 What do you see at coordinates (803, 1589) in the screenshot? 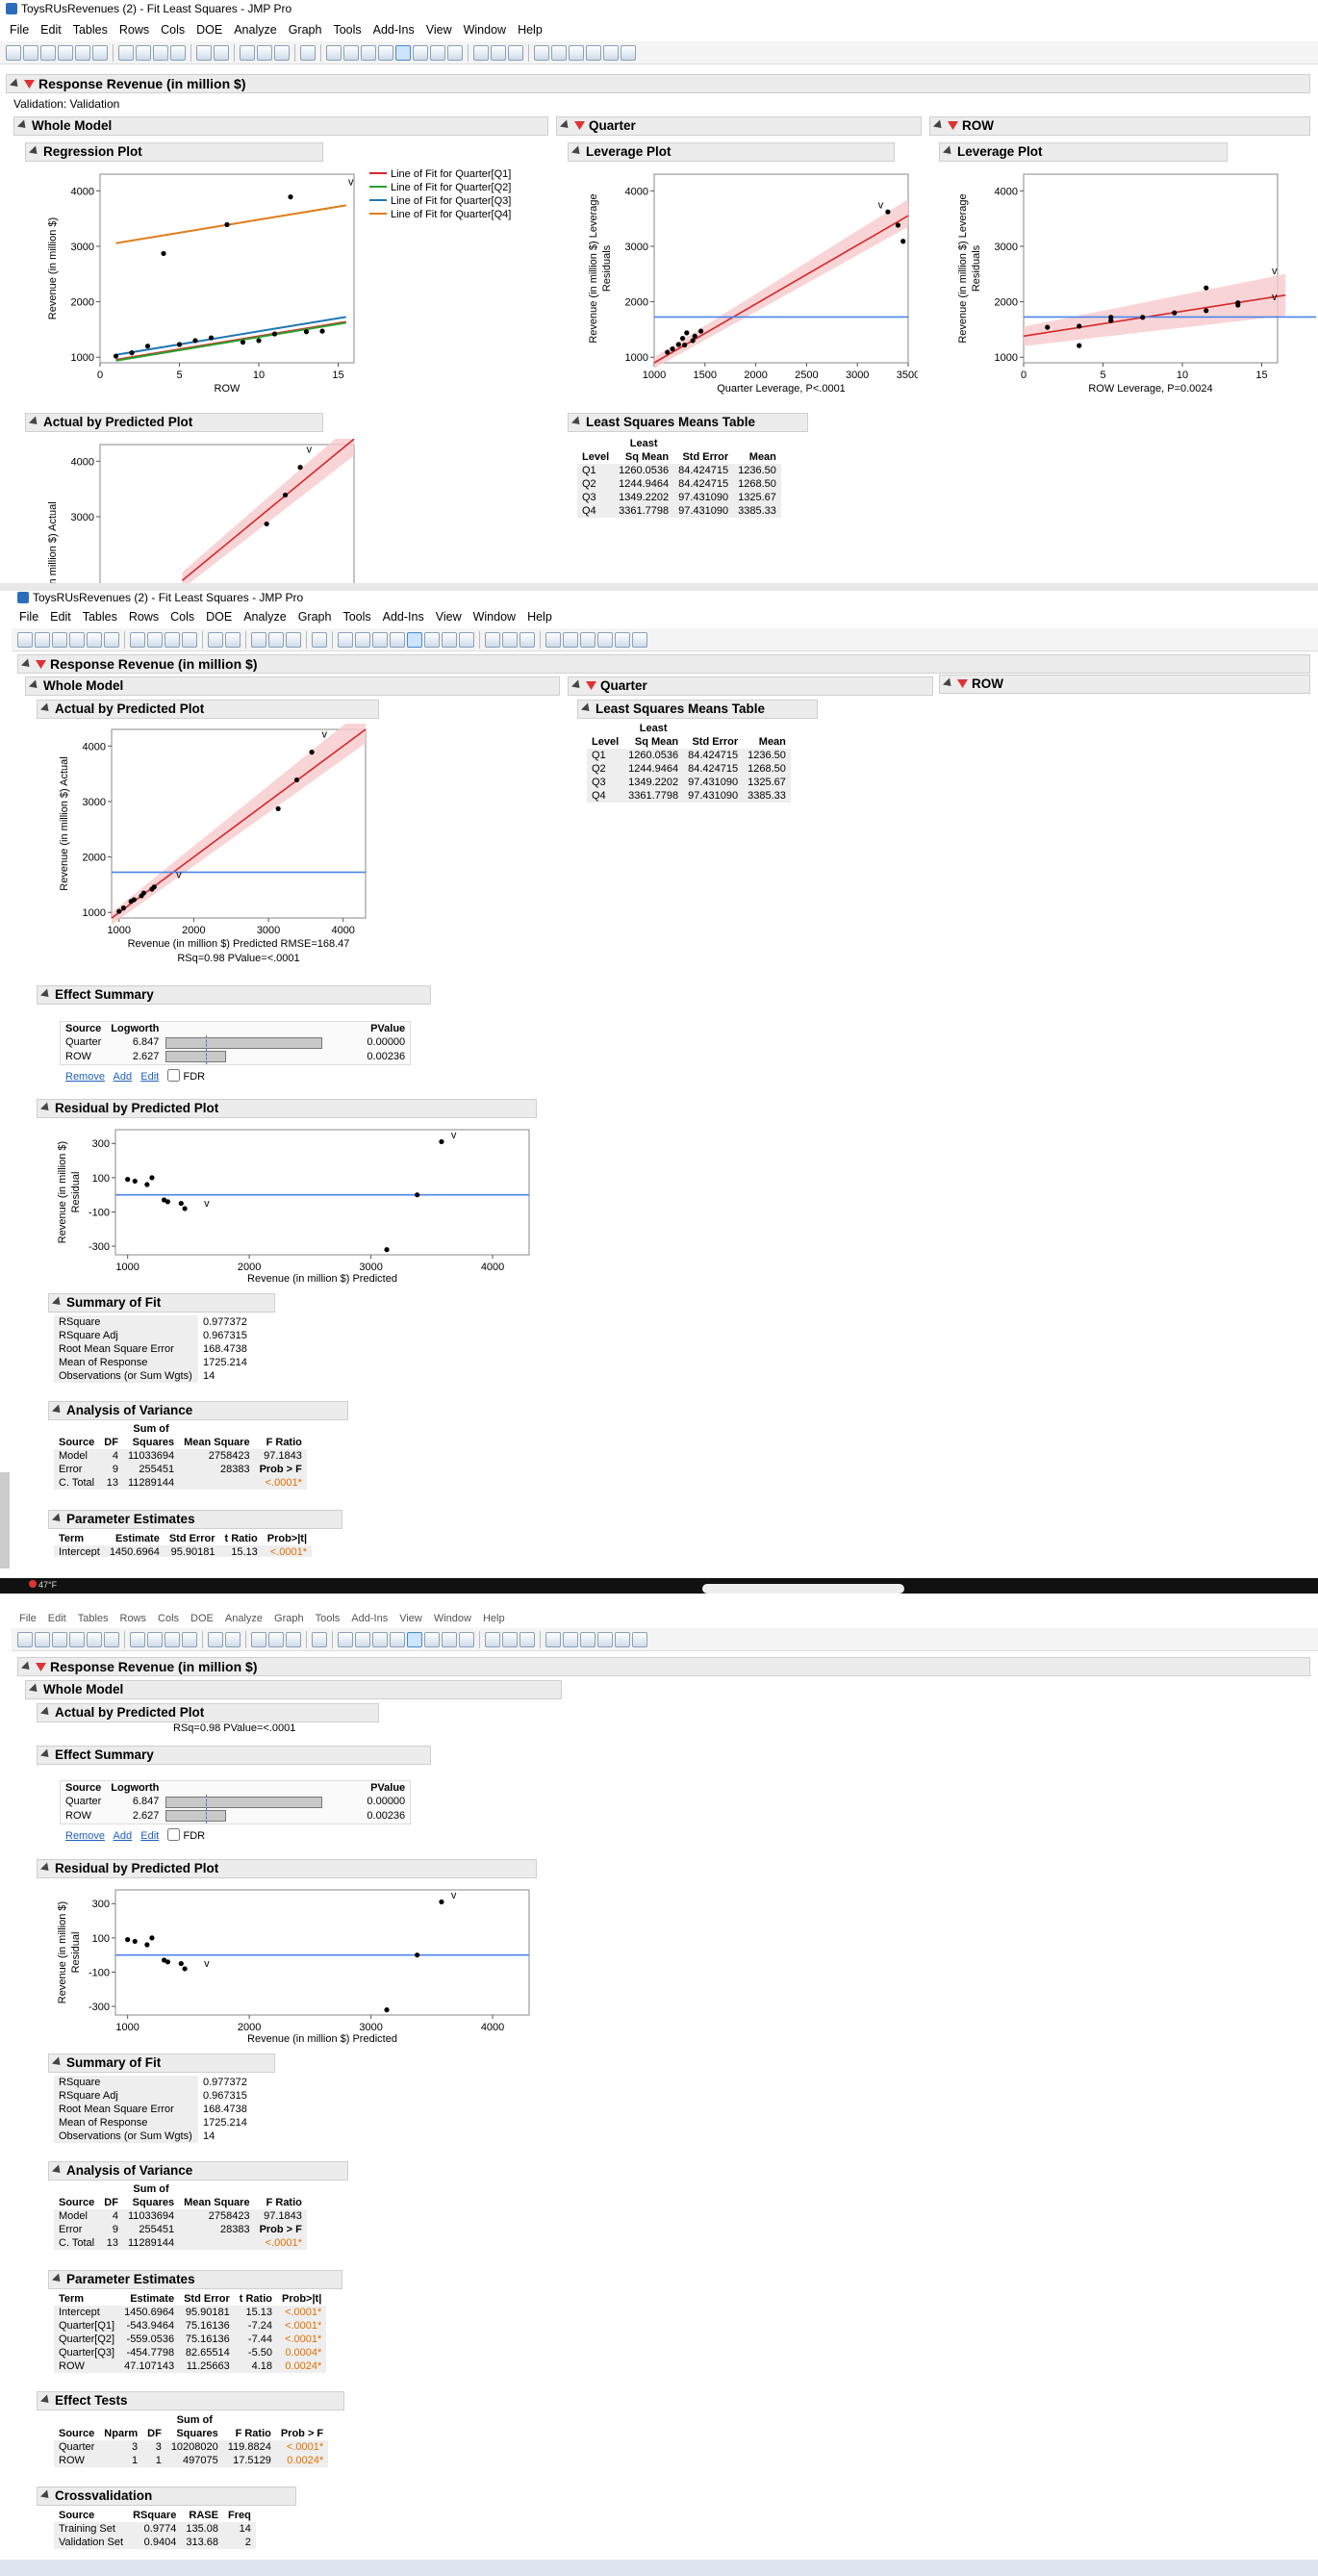
I see `search-bar` at bounding box center [803, 1589].